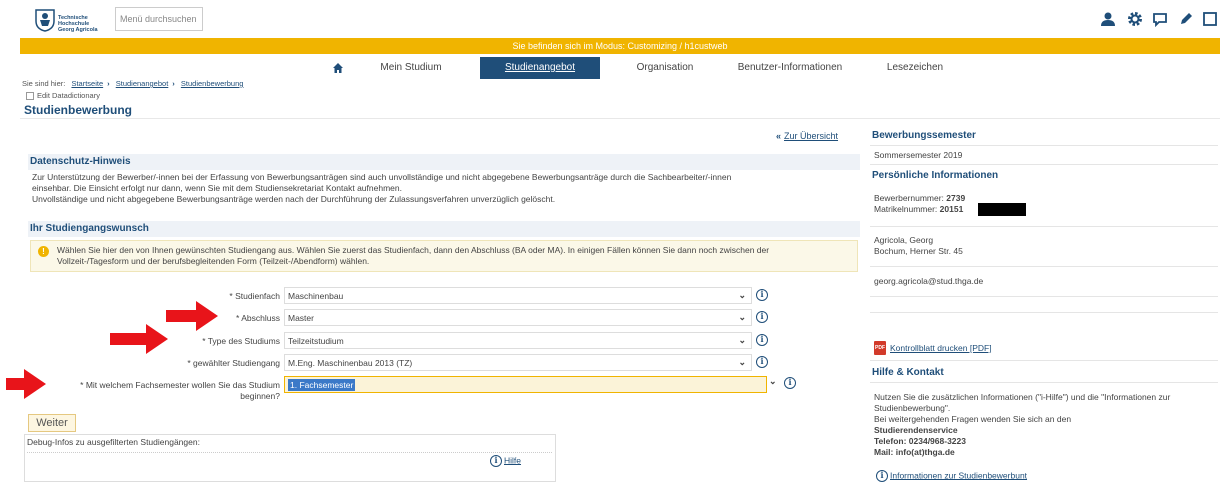  I want to click on back-link-label: Zur Übersicht, so click(811, 136).